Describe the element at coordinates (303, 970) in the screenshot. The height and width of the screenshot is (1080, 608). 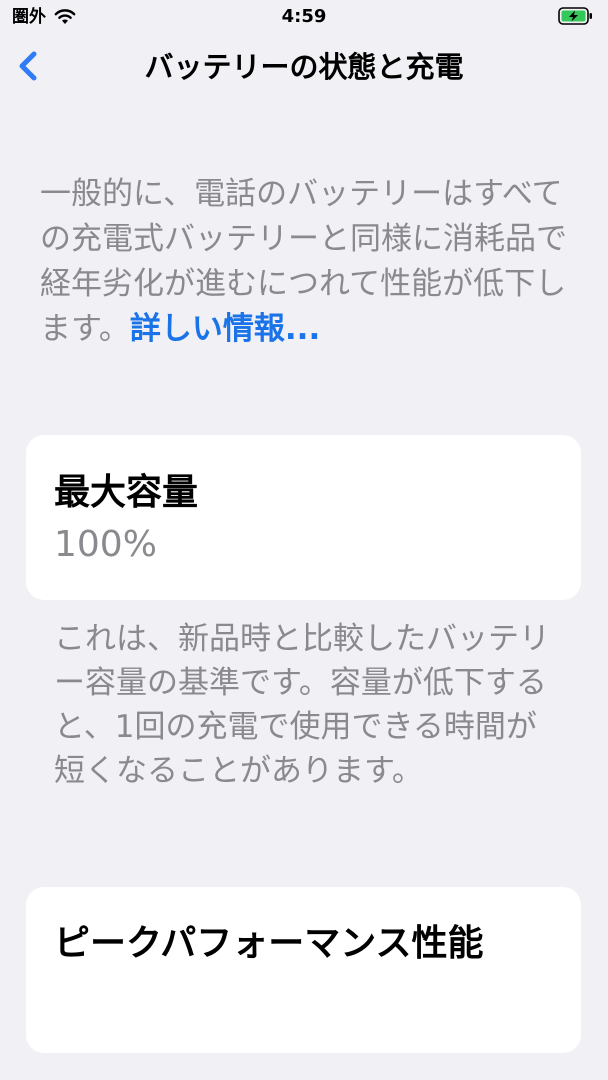
I see `peak-performance-card: ピークパフォーマンス性能` at that location.